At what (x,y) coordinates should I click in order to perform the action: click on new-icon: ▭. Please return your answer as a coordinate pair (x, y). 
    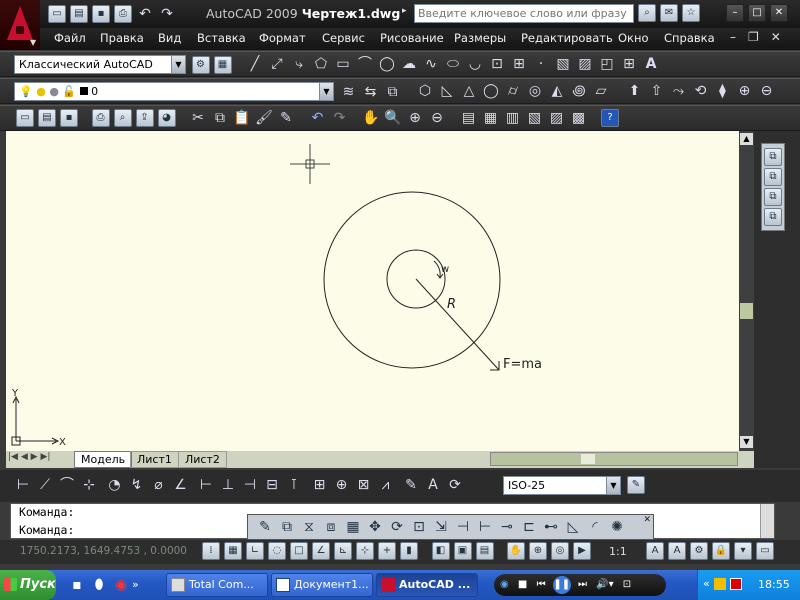
    Looking at the image, I should click on (57, 14).